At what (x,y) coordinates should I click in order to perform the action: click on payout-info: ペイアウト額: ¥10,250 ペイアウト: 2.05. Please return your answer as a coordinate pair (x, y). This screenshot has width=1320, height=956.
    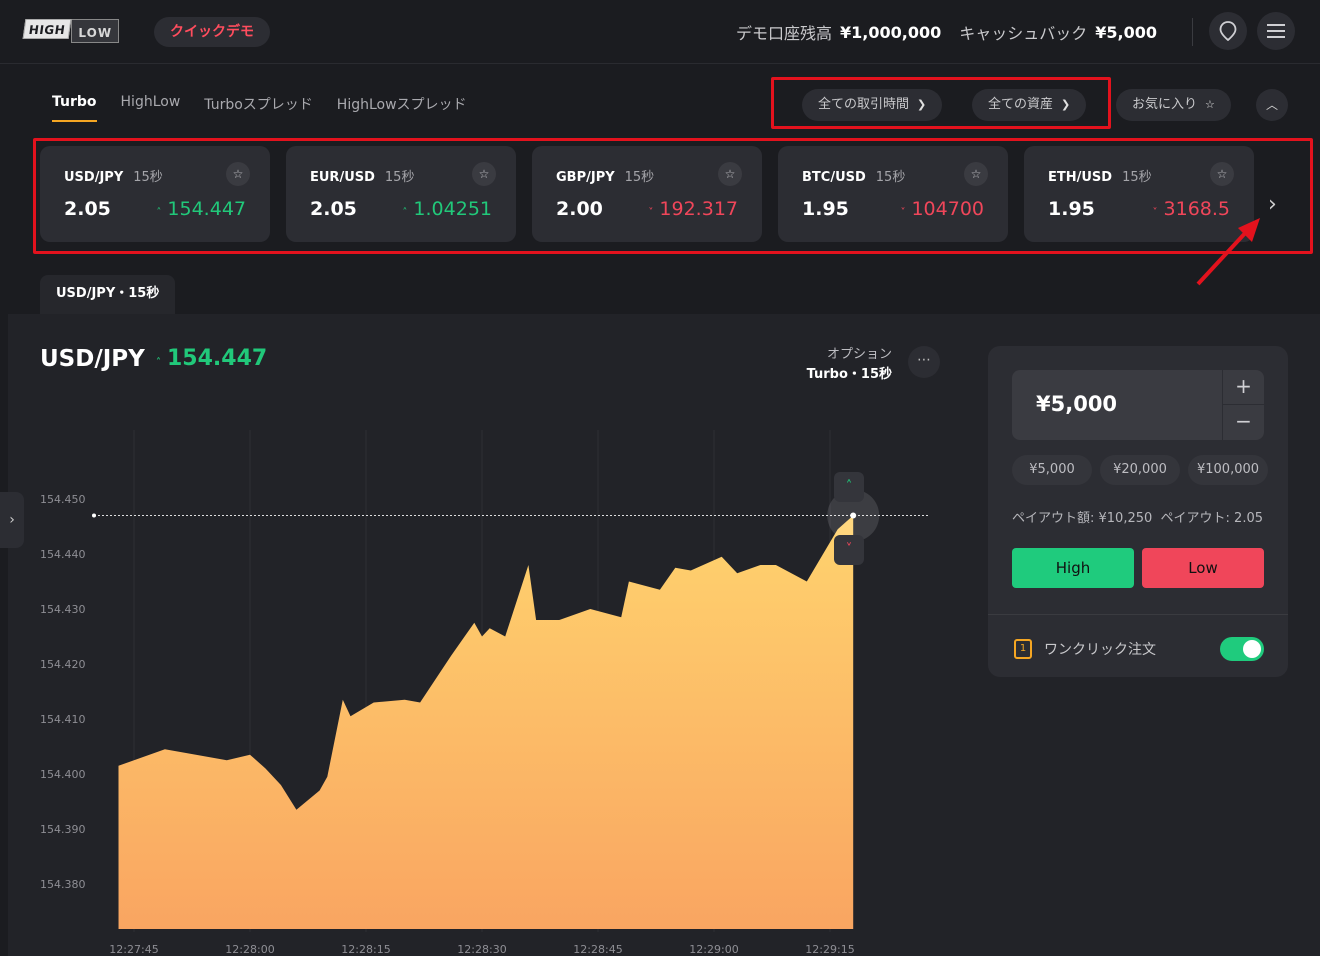
    Looking at the image, I should click on (1137, 516).